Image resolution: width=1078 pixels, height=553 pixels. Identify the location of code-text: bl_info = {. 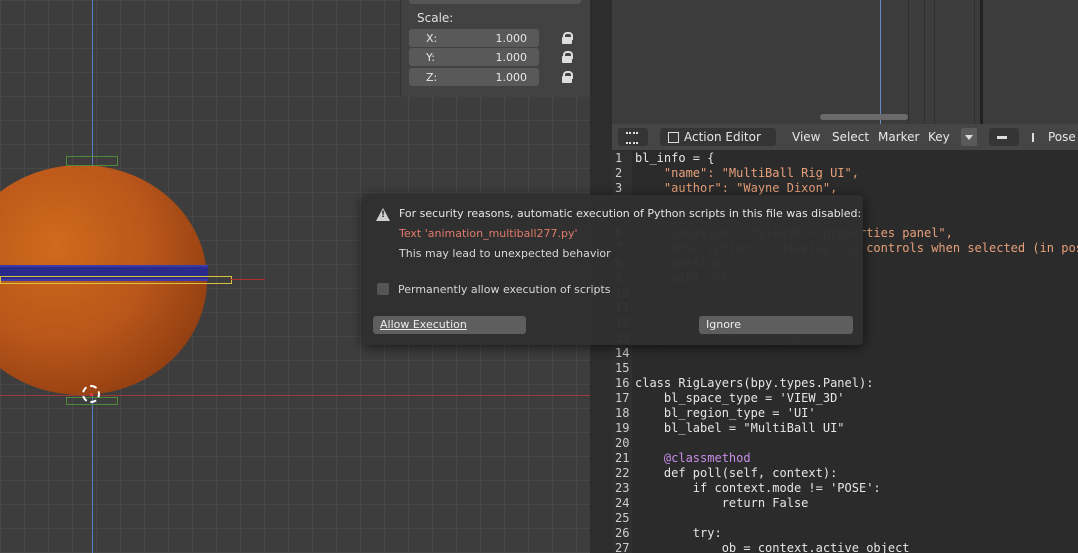
(675, 158).